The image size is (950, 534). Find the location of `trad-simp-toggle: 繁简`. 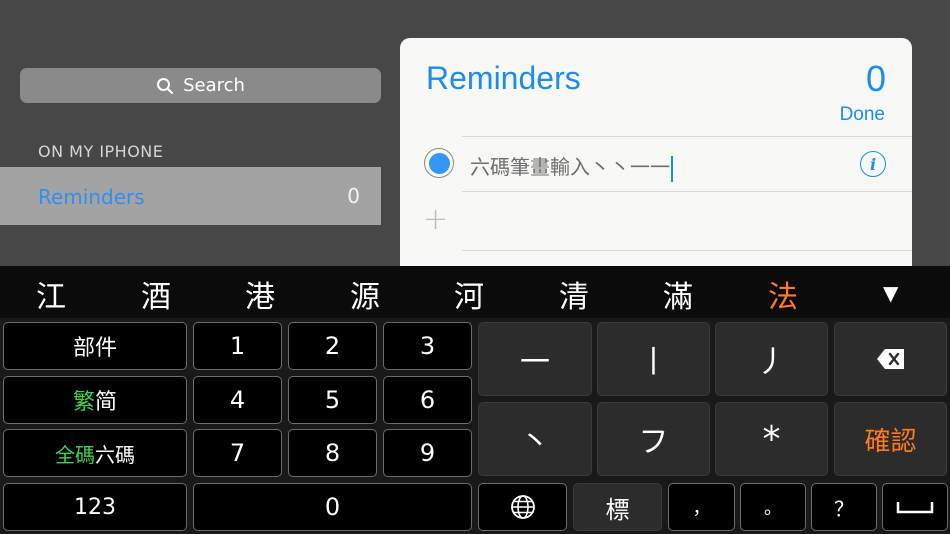

trad-simp-toggle: 繁简 is located at coordinates (95, 400).